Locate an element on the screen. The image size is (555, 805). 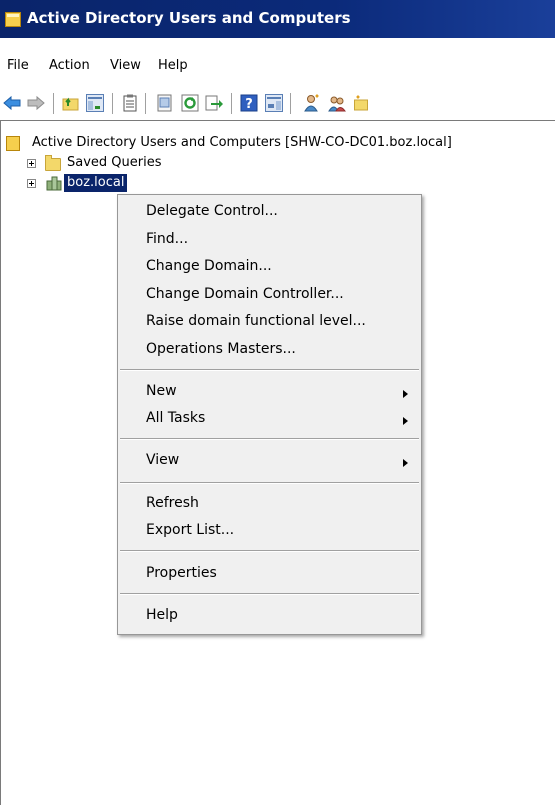
snapin-icon is located at coordinates (13, 143).